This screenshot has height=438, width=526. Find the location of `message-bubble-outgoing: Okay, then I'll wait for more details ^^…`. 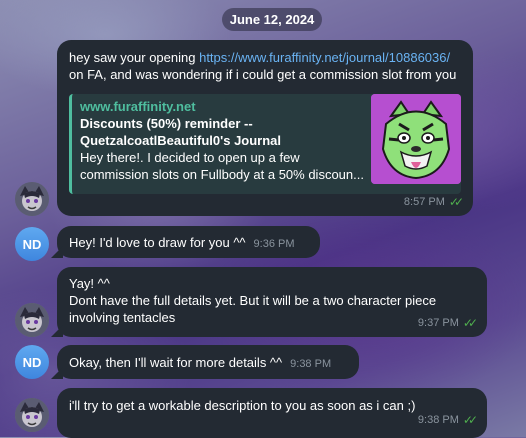

message-bubble-outgoing: Okay, then I'll wait for more details ^^… is located at coordinates (205, 362).